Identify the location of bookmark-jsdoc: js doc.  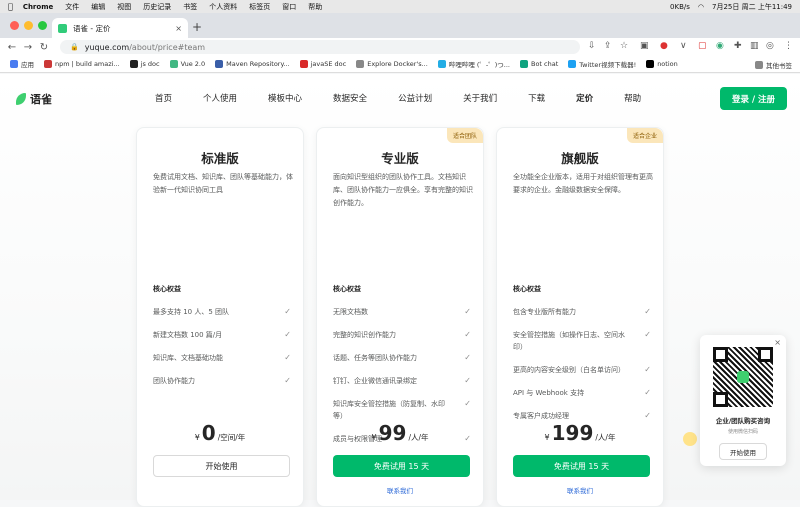
(144, 64).